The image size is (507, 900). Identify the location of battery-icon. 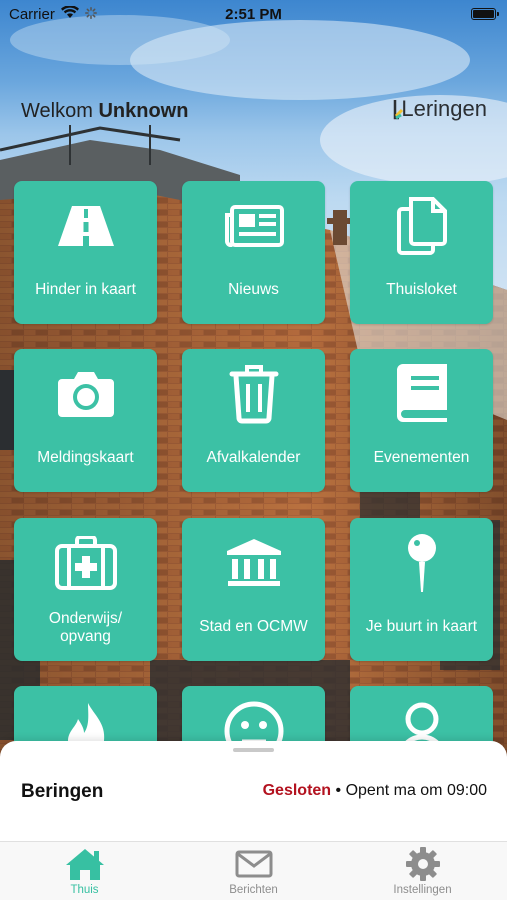
(485, 14).